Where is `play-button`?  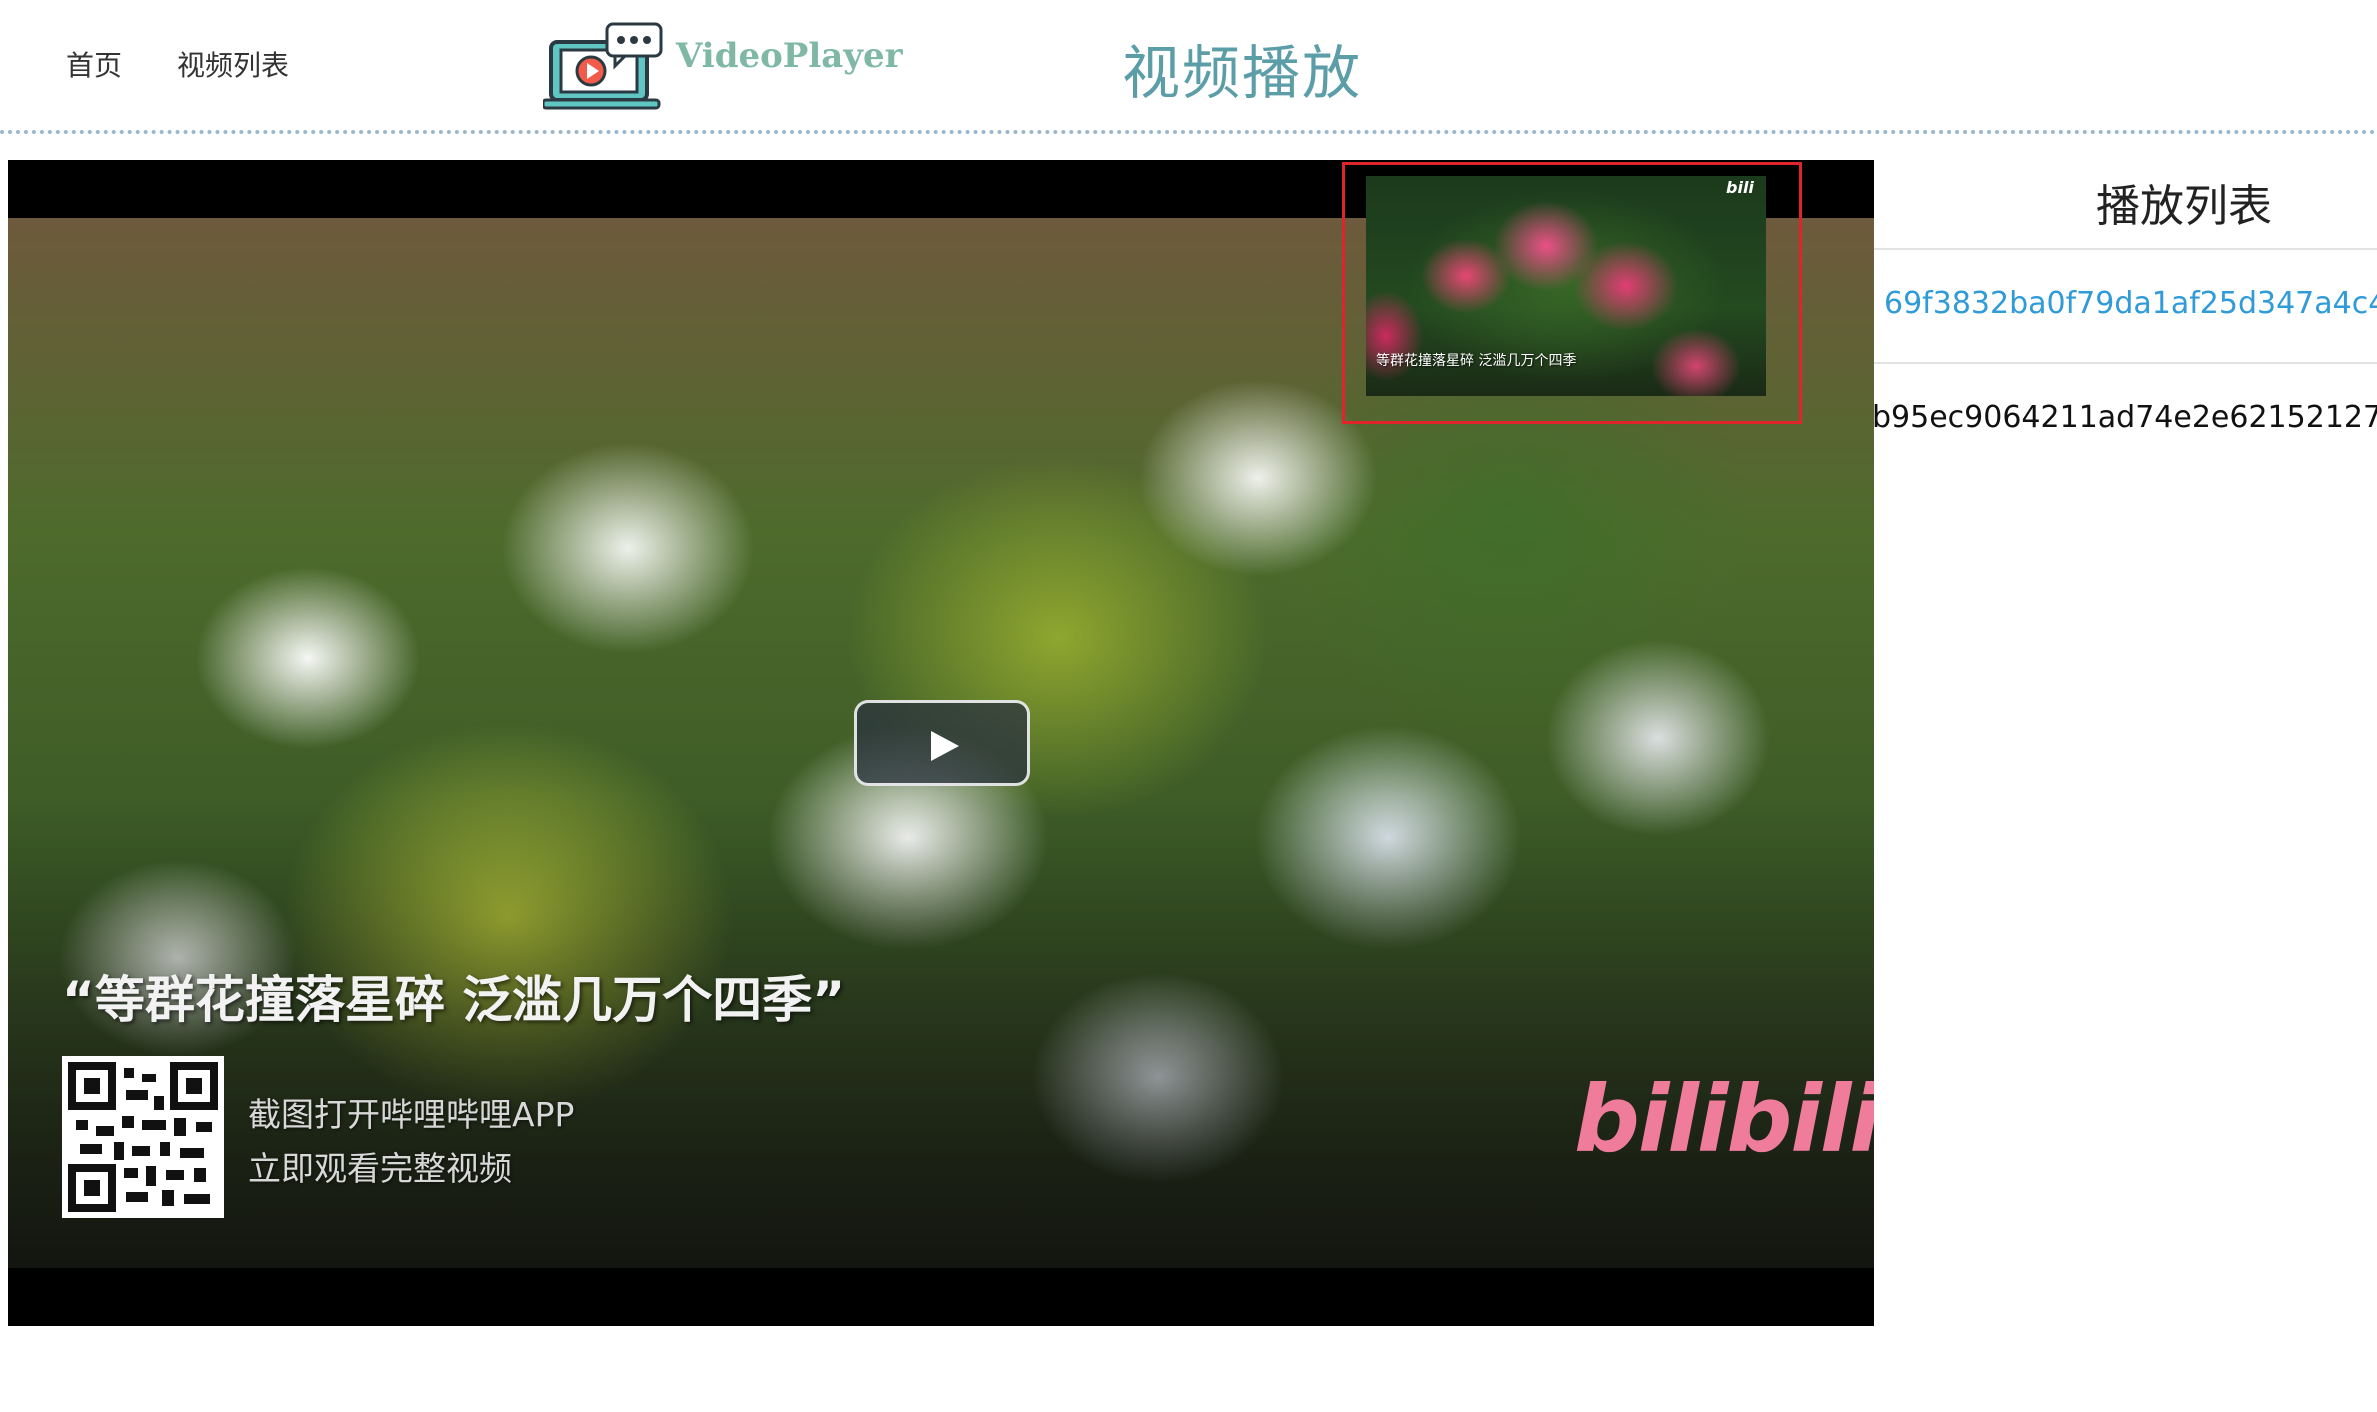 play-button is located at coordinates (942, 743).